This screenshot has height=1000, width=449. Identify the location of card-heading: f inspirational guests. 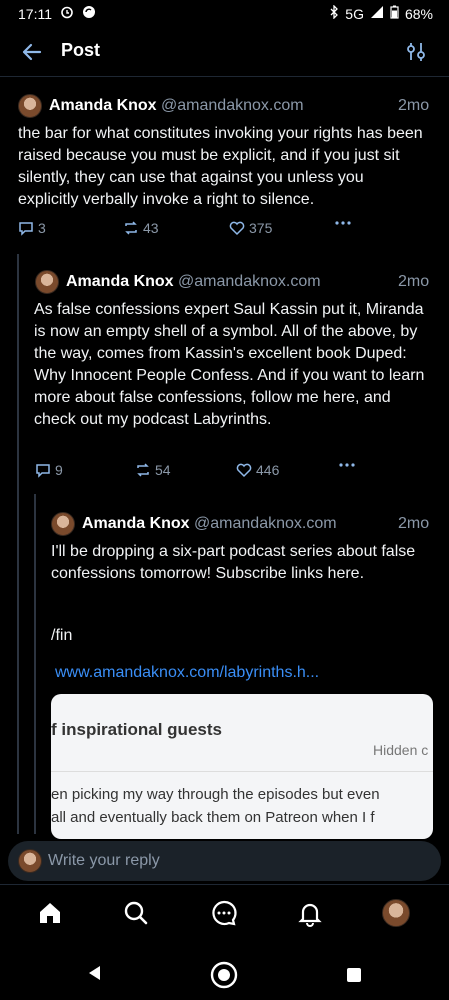
(136, 729).